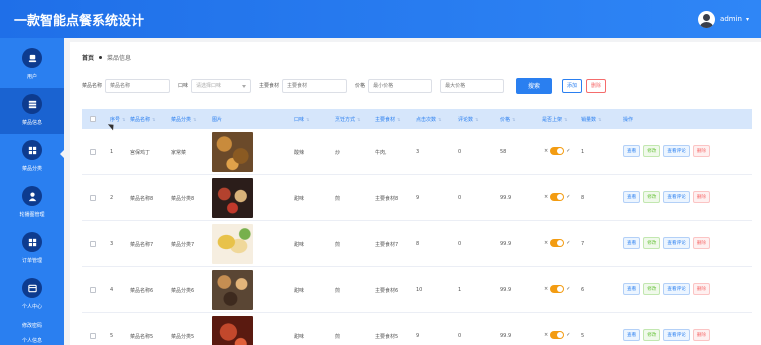 The image size is (761, 345). Describe the element at coordinates (299, 153) in the screenshot. I see `cell-taste: 酸辣` at that location.